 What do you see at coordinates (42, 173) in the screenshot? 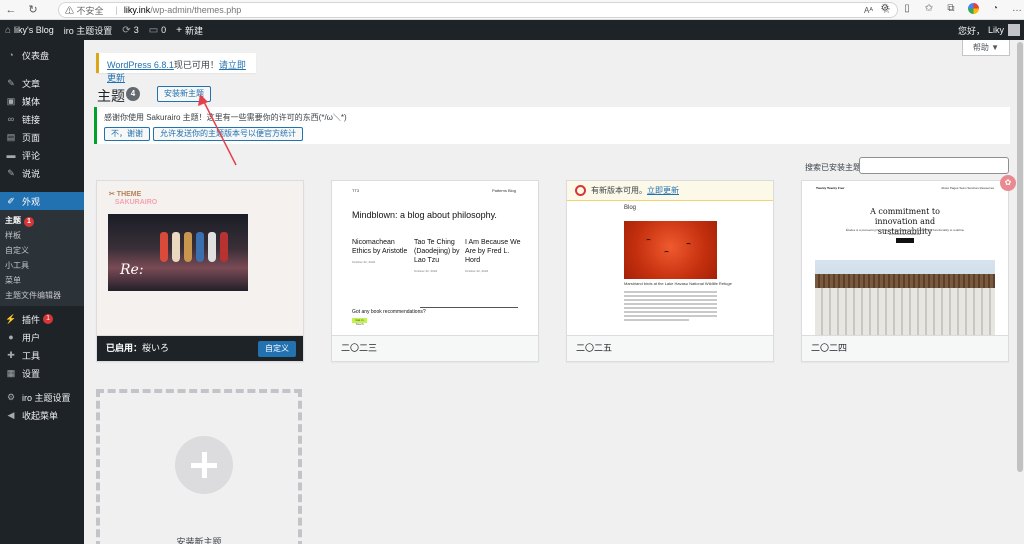
I see `sidebar-item-shuoshuo: ✎ 说说` at bounding box center [42, 173].